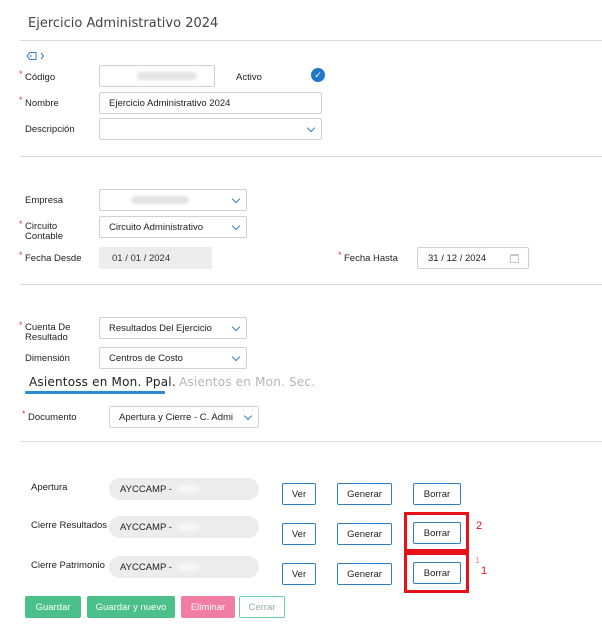  I want to click on cierre-patrimonio-value-obscured, so click(188, 567).